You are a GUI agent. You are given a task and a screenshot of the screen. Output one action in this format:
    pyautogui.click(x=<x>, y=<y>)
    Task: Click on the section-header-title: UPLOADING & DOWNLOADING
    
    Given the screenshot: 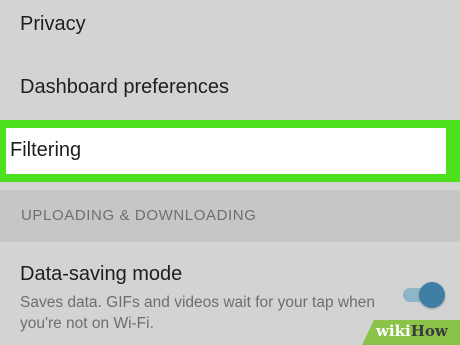 What is the action you would take?
    pyautogui.click(x=139, y=215)
    